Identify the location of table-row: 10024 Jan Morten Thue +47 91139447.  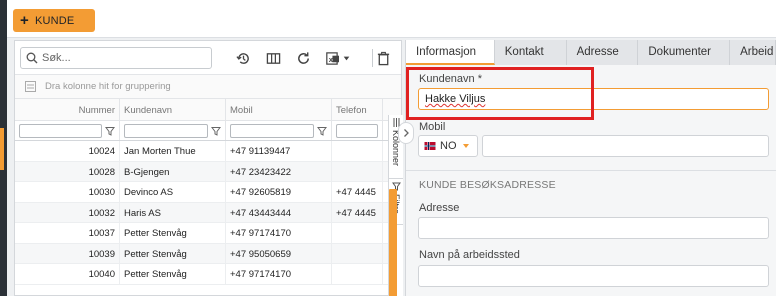
(208, 151).